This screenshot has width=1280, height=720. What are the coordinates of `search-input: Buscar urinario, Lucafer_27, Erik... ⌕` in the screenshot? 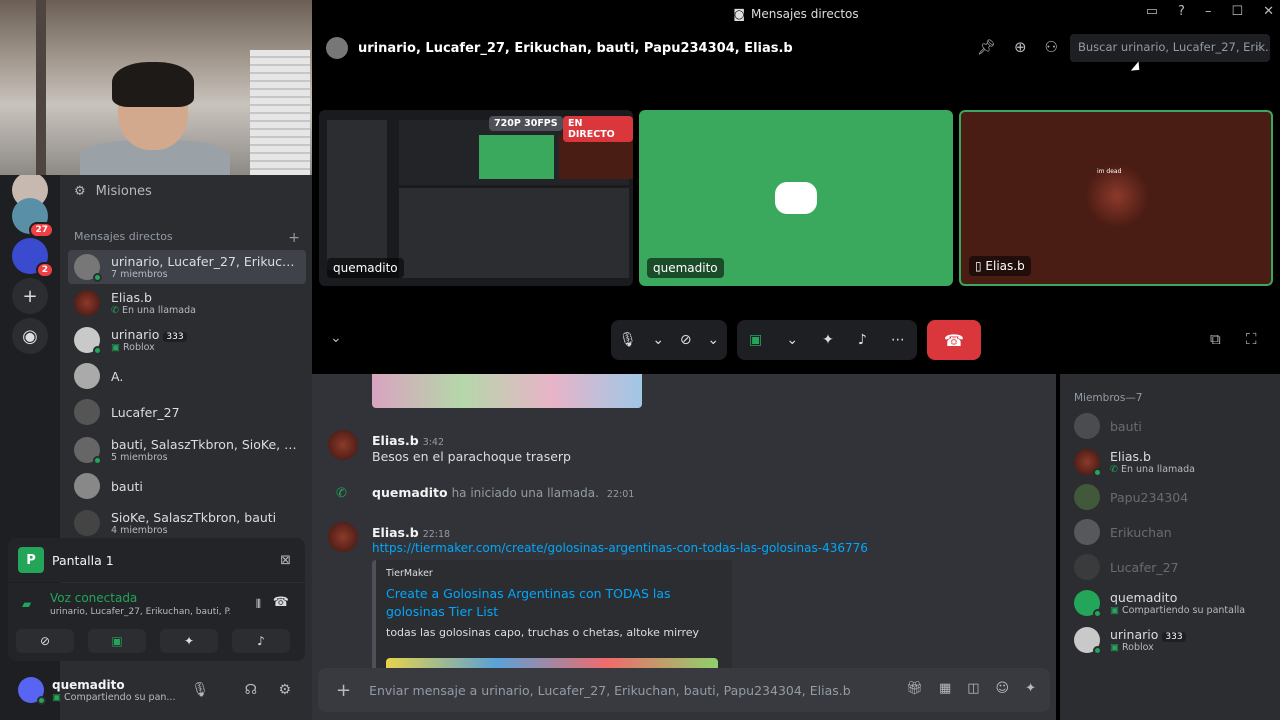 It's located at (1170, 48).